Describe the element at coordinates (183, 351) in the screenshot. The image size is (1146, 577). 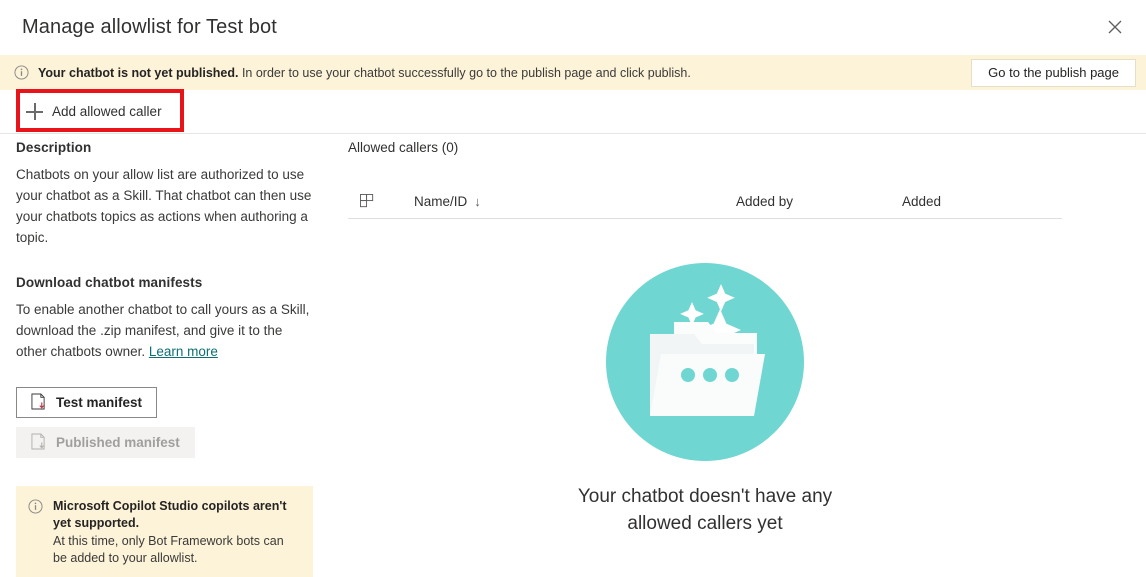
I see `learn-more-link: Learn more` at that location.